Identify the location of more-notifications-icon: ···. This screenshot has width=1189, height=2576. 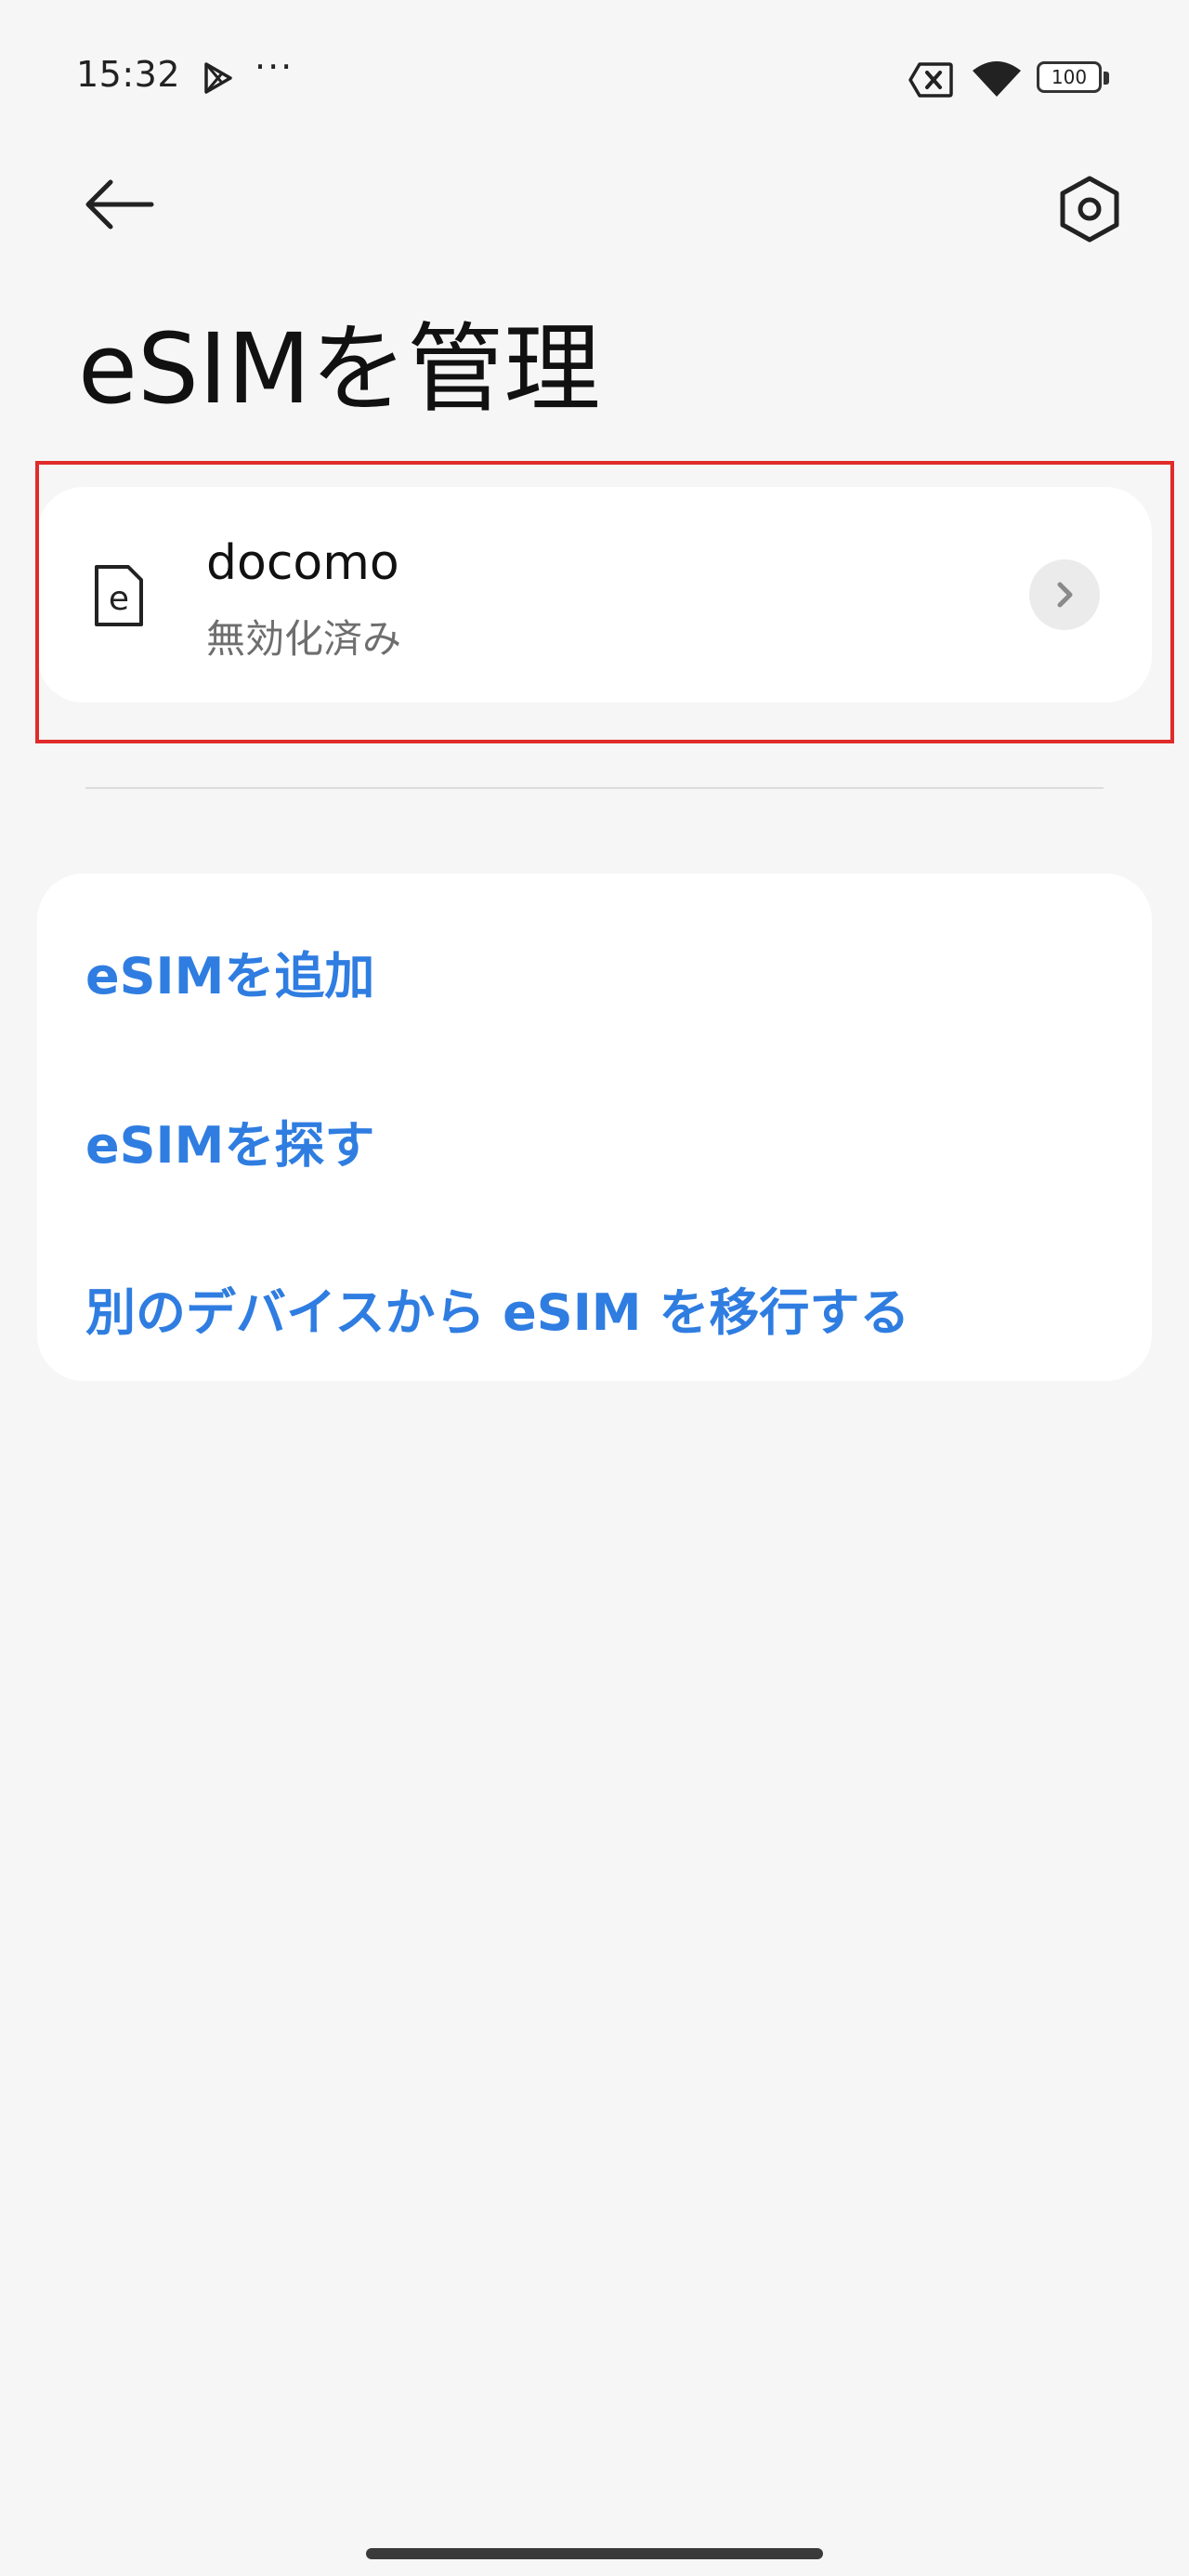
(274, 66).